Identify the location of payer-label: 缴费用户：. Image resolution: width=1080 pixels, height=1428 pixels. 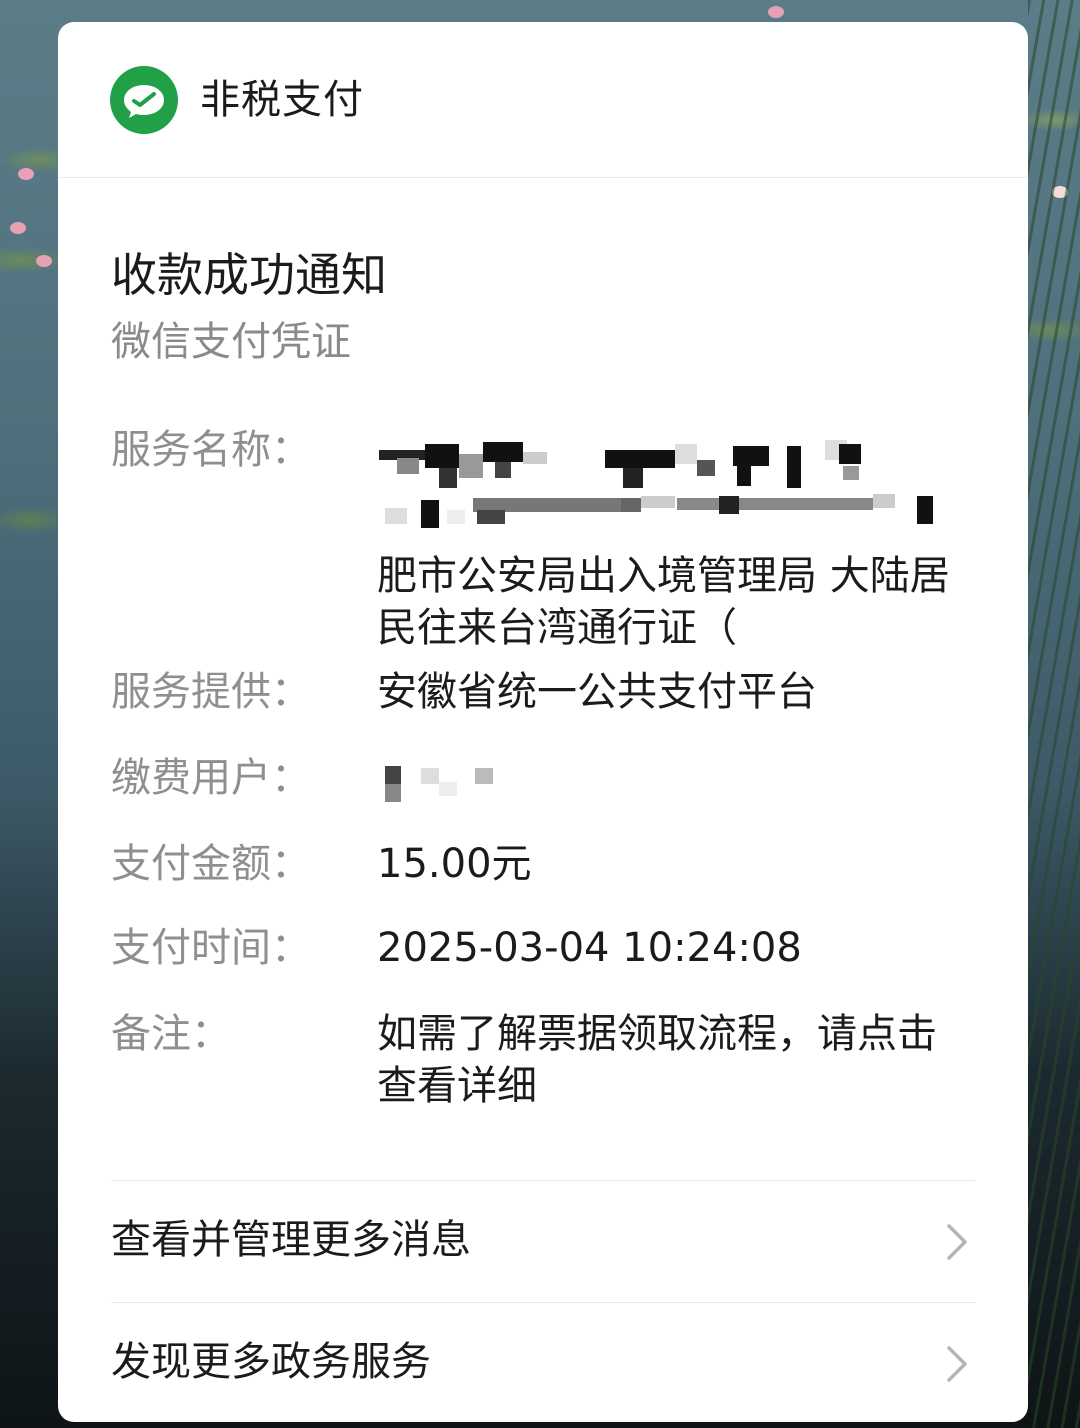
(211, 778).